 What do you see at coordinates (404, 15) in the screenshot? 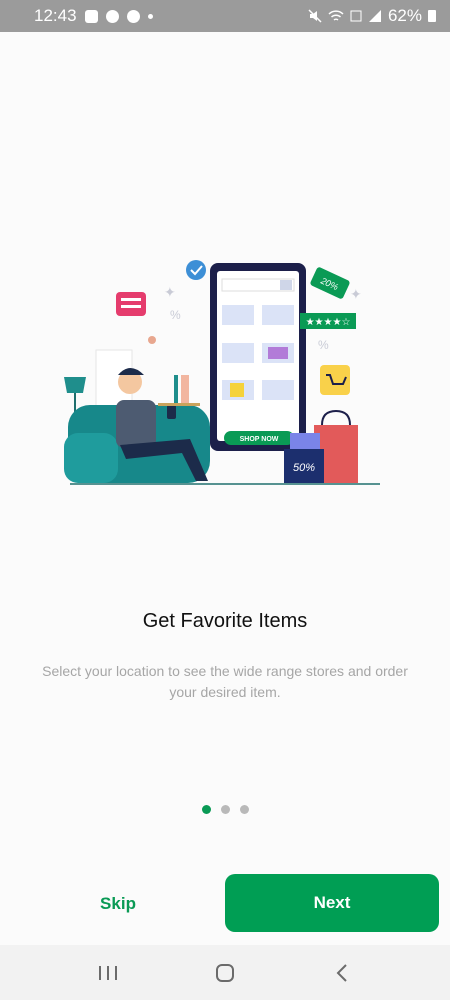
I see `battery-percent: 62%` at bounding box center [404, 15].